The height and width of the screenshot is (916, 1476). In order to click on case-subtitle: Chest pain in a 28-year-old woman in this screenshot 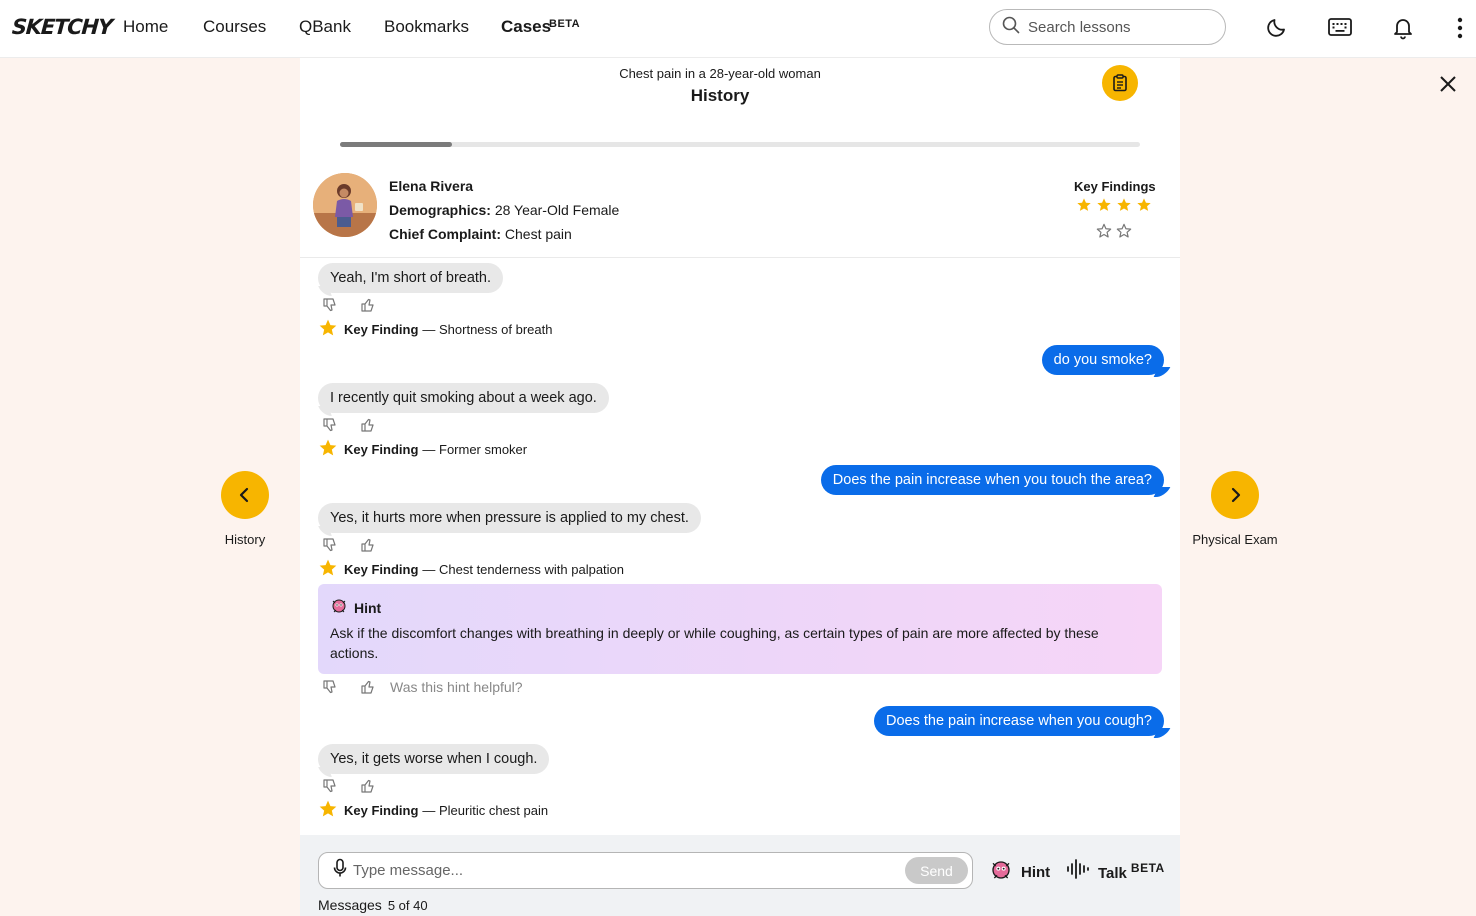, I will do `click(720, 73)`.